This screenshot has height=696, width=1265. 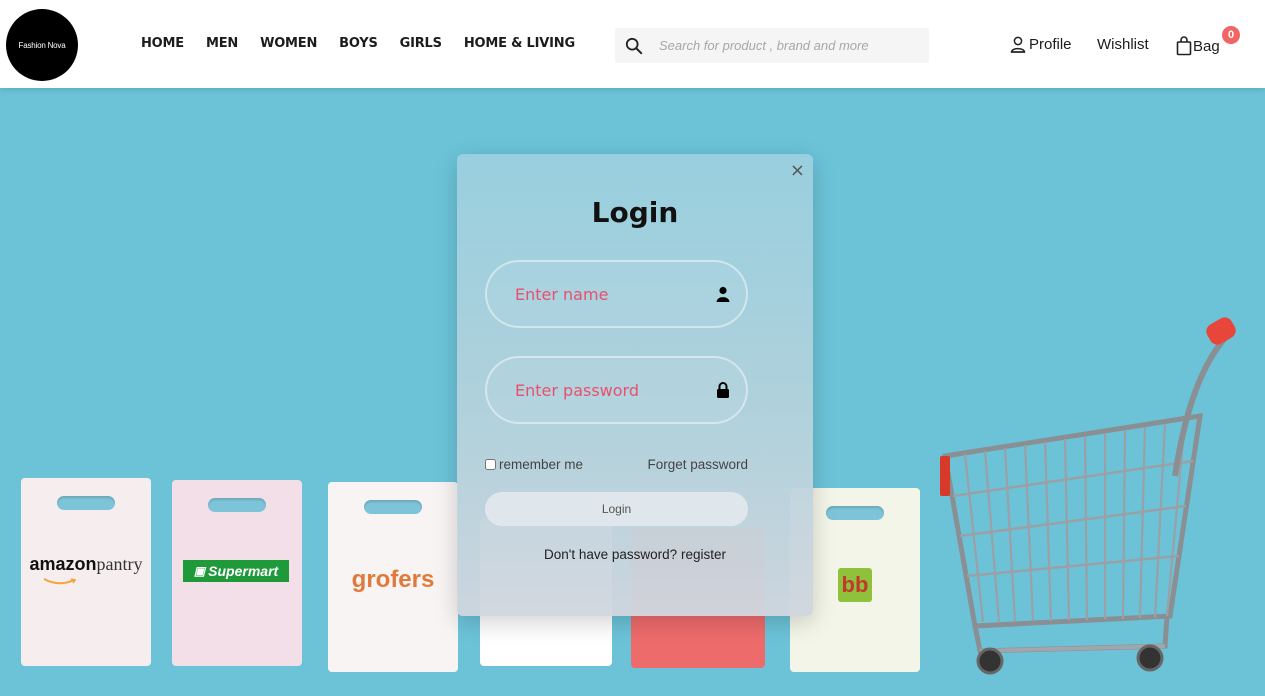 I want to click on nav-boys: BOYS, so click(x=358, y=43).